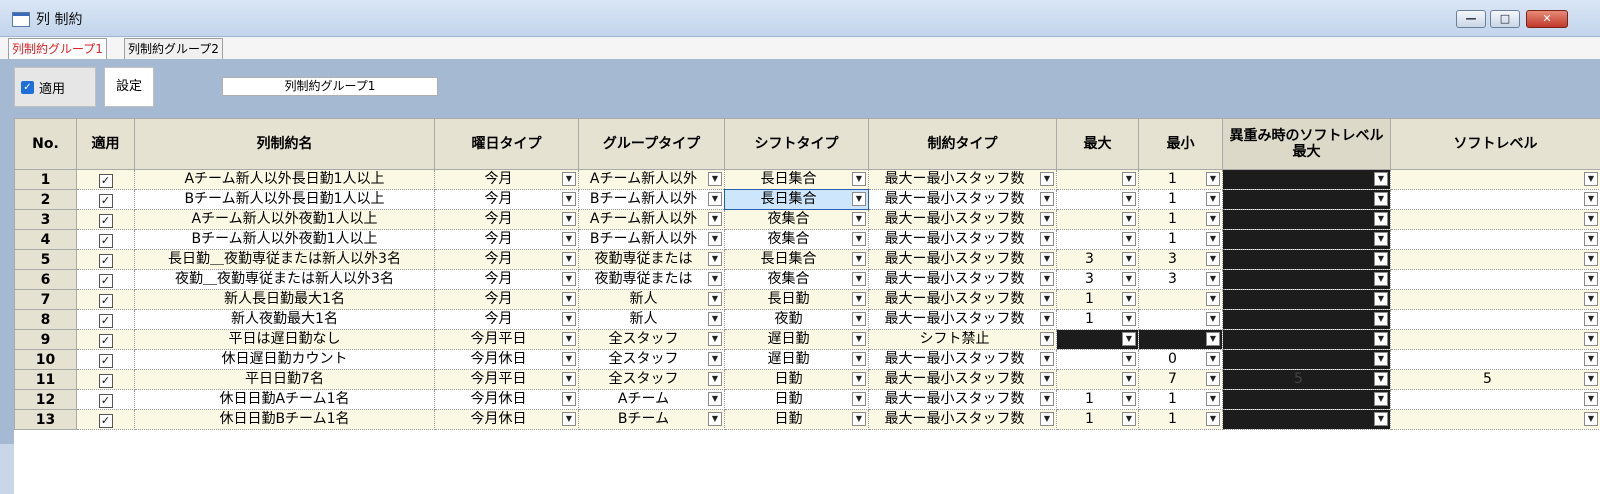 The height and width of the screenshot is (494, 1600). I want to click on col-weight-soft-max: 異重み時のソフトレベル 最大, so click(1307, 144).